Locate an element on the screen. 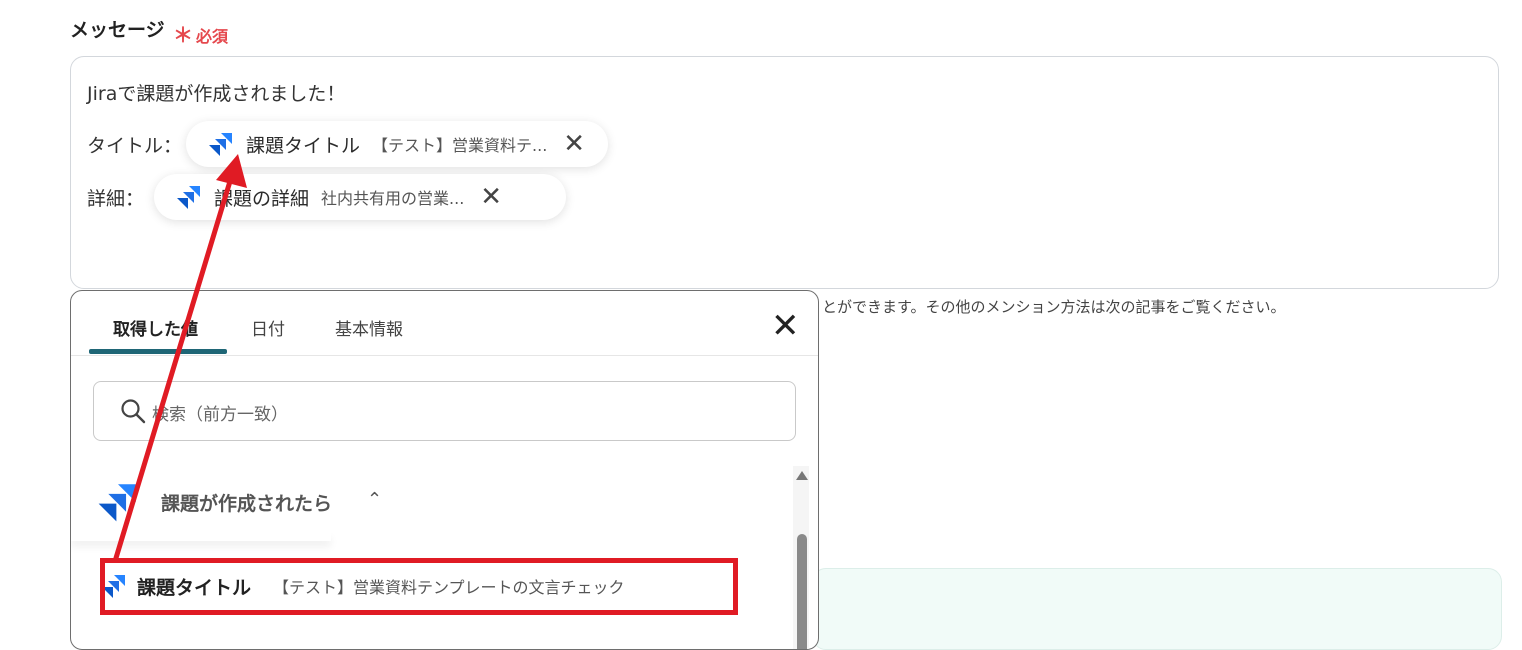 Image resolution: width=1522 pixels, height=650 pixels. title-prefix: タイトル： is located at coordinates (135, 146).